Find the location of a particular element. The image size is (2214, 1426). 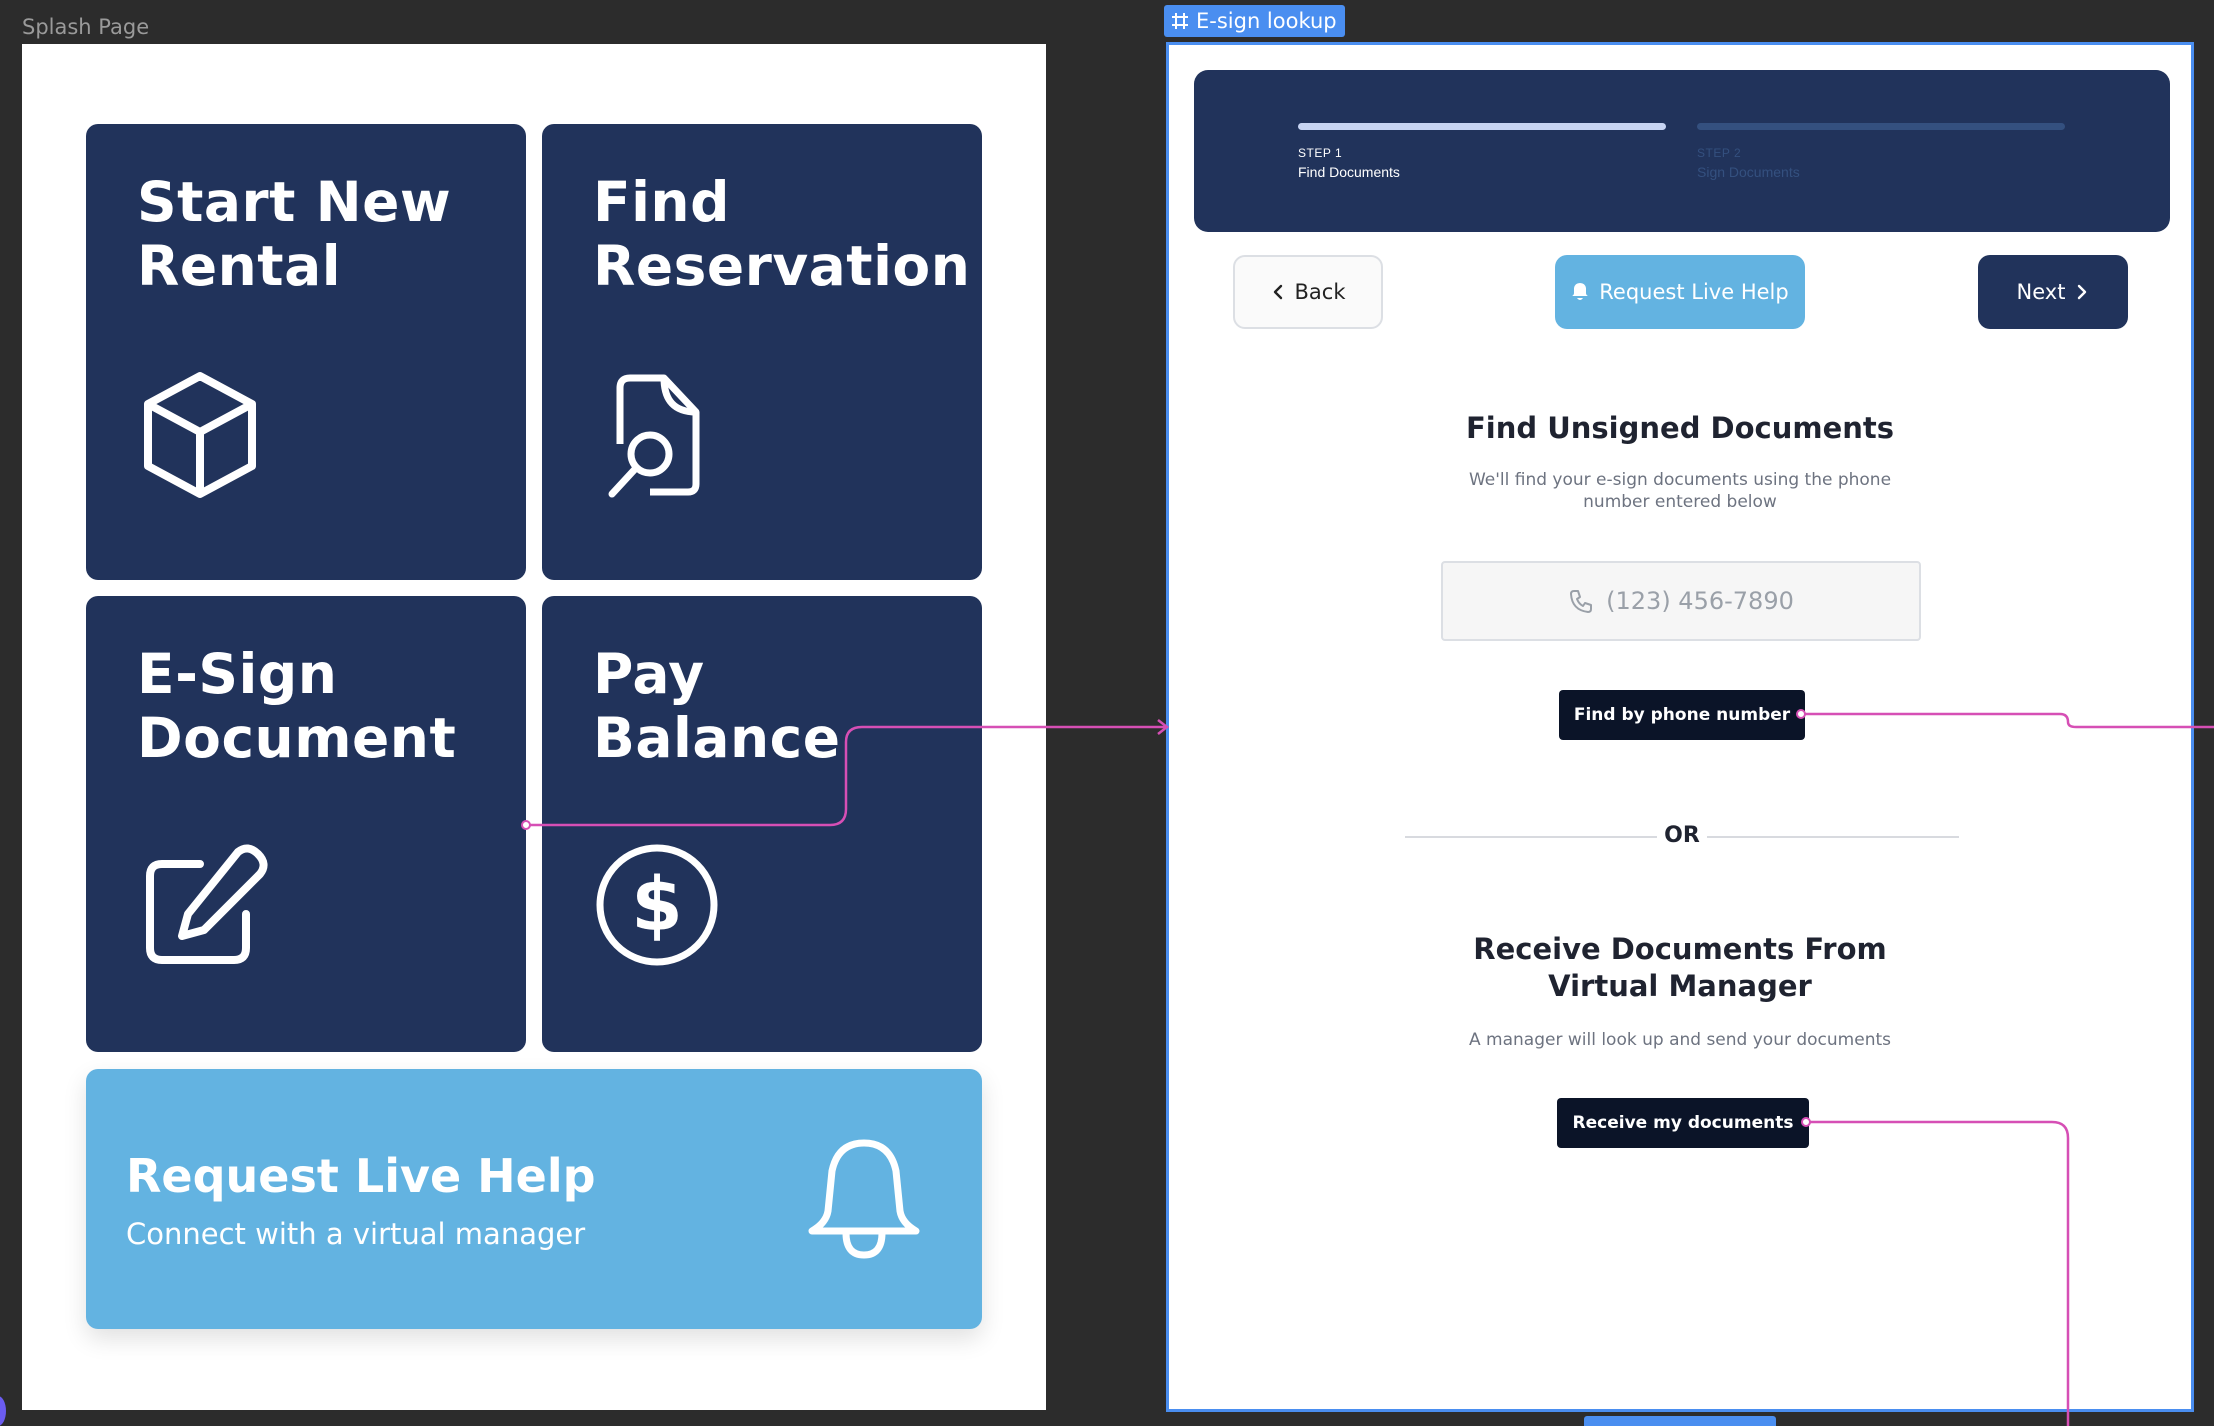

tile-start-new-rental: Start New Rental is located at coordinates (306, 352).